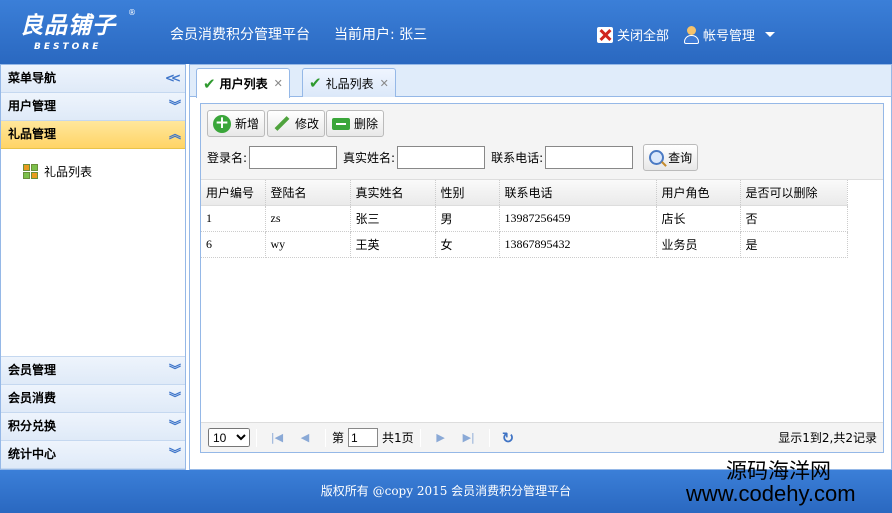 The image size is (892, 513). What do you see at coordinates (605, 34) in the screenshot?
I see `close-icon` at bounding box center [605, 34].